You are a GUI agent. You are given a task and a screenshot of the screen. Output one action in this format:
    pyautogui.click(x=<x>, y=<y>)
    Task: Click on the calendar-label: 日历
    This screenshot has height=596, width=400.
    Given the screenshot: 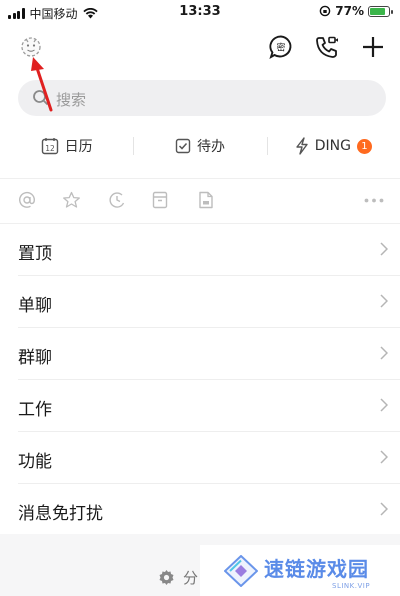 What is the action you would take?
    pyautogui.click(x=78, y=147)
    